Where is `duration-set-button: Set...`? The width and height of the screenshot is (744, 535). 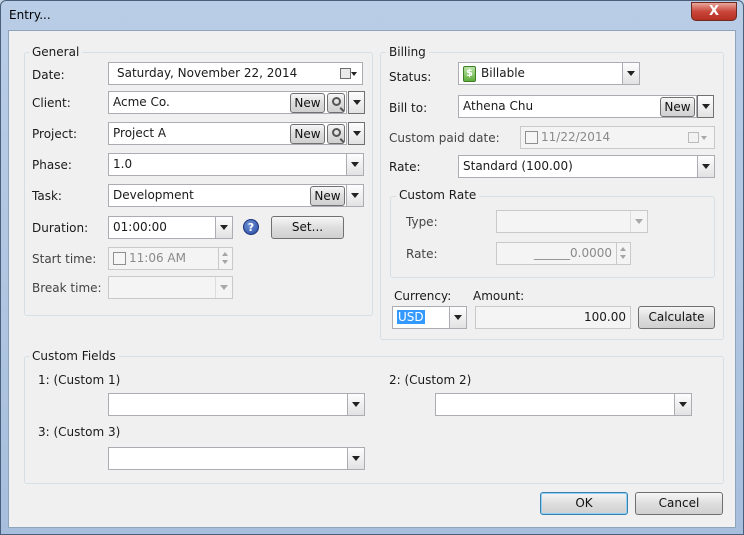 duration-set-button: Set... is located at coordinates (307, 227).